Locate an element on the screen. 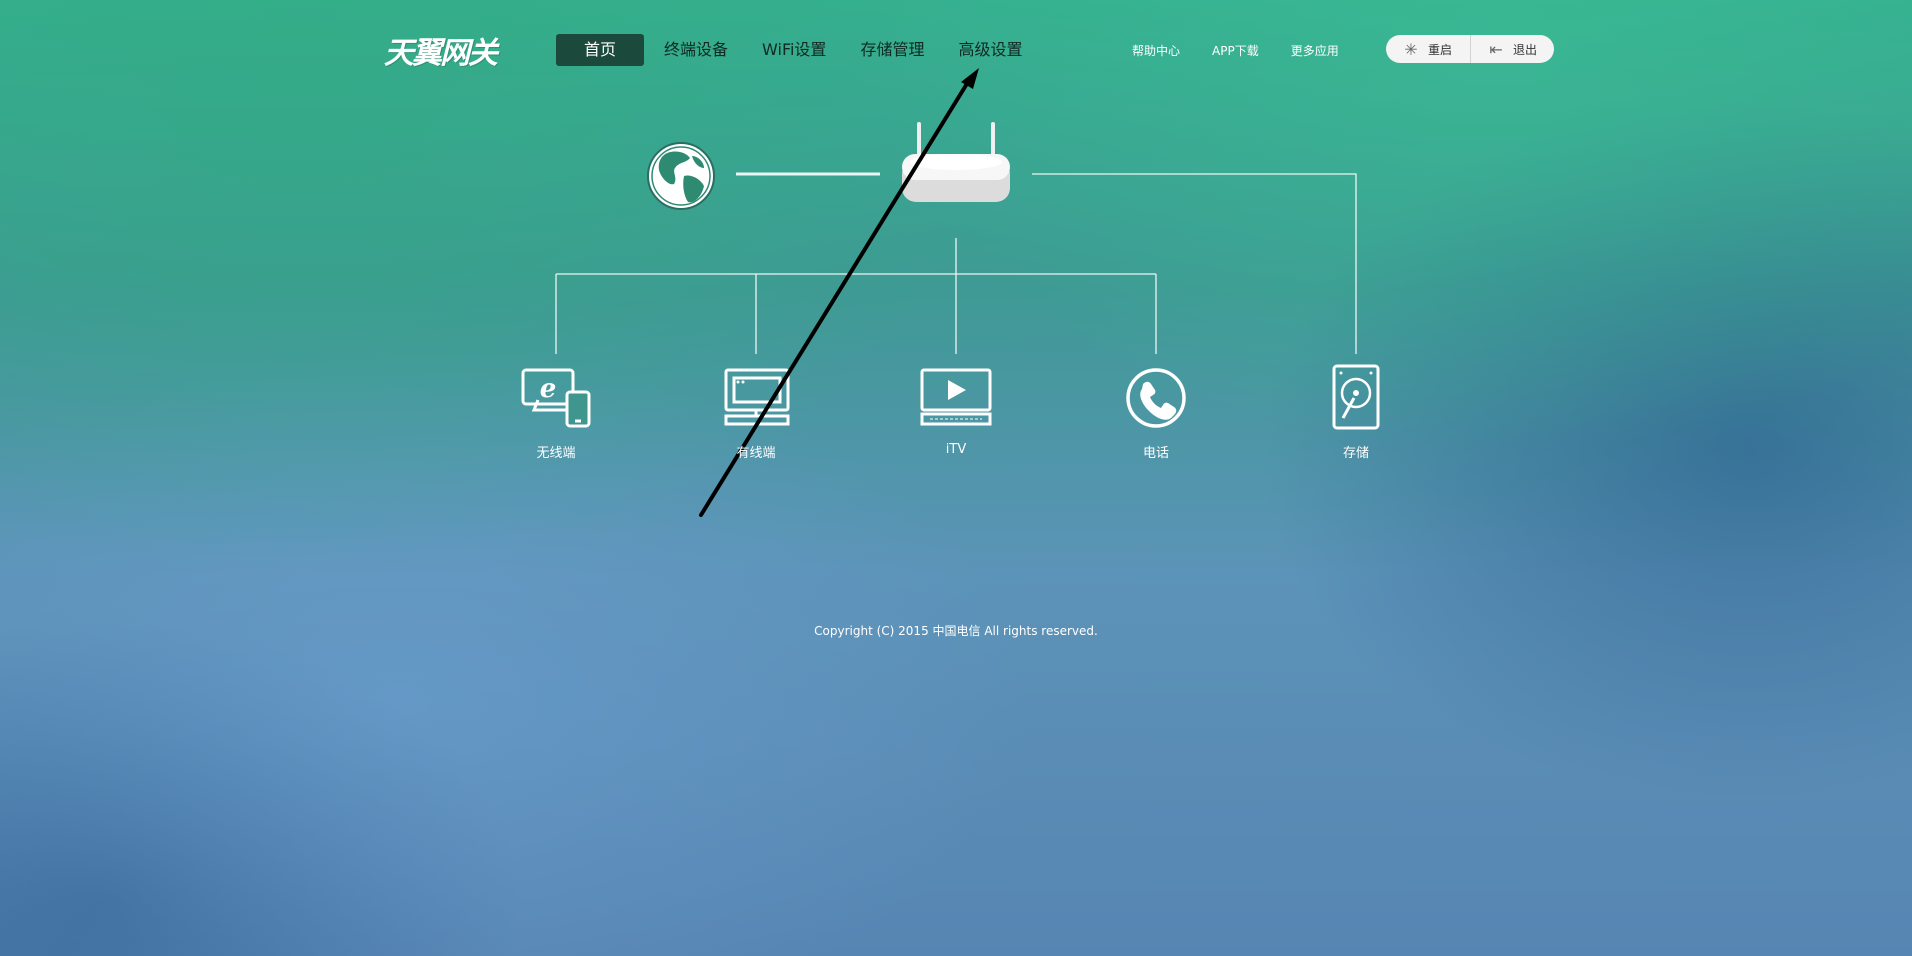 The height and width of the screenshot is (956, 1912). storage-icon is located at coordinates (1356, 397).